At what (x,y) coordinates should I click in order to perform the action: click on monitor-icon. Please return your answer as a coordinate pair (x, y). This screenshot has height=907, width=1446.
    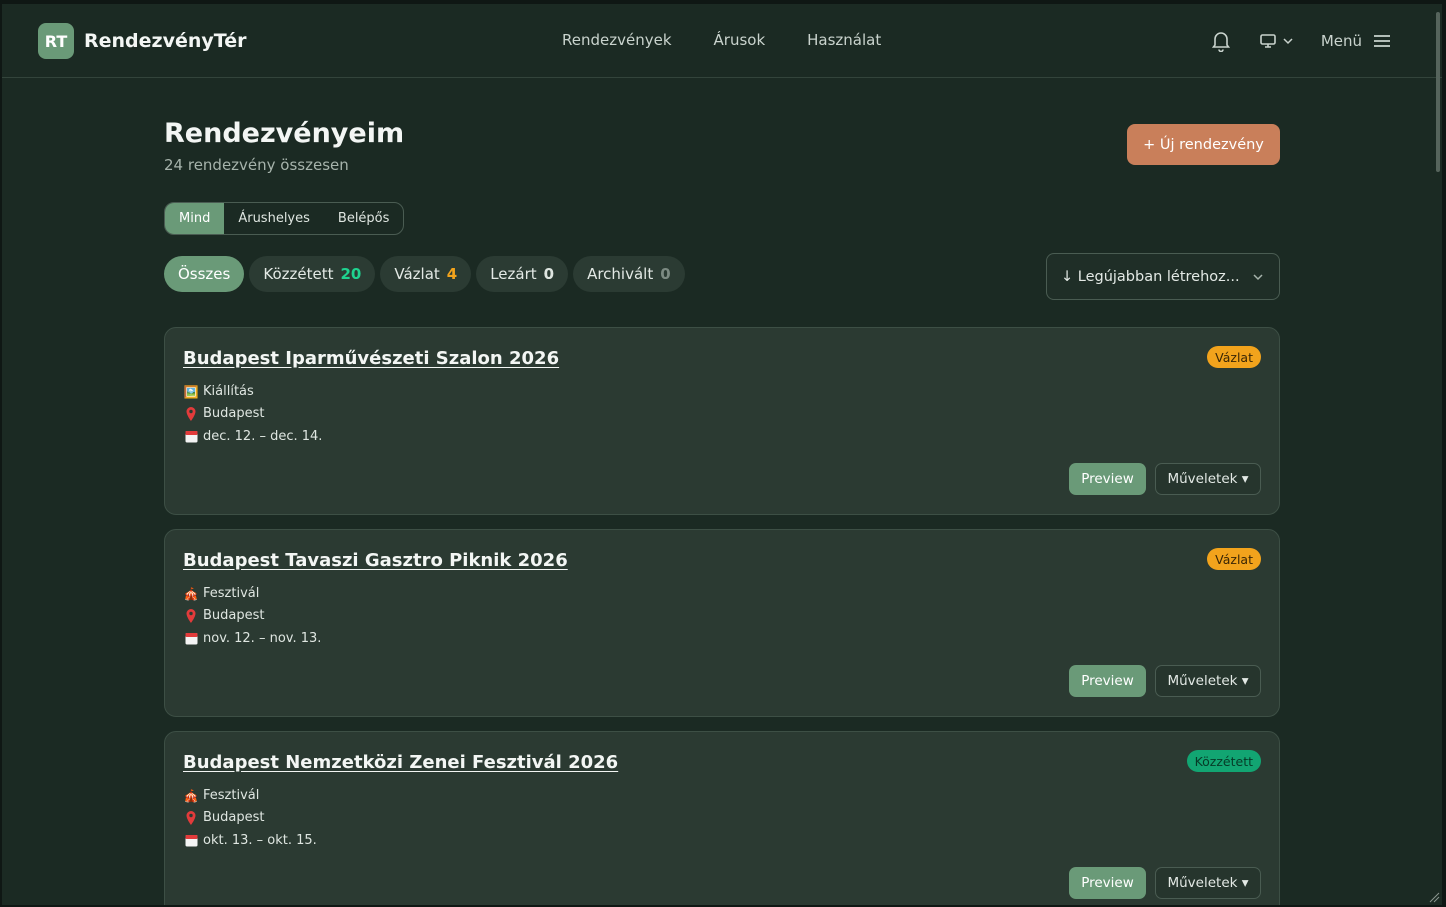
    Looking at the image, I should click on (1268, 41).